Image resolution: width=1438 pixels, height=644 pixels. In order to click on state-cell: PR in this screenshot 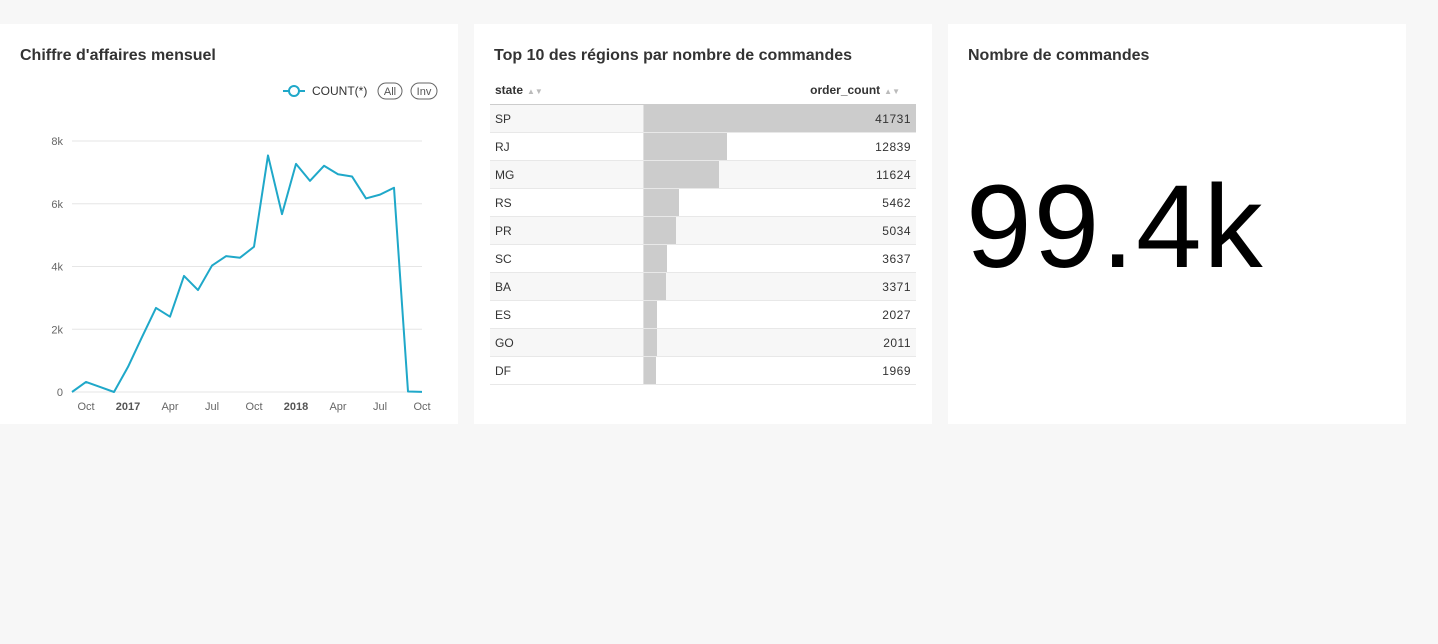, I will do `click(567, 230)`.